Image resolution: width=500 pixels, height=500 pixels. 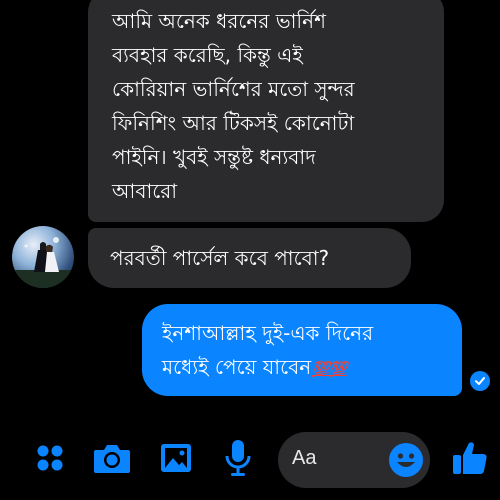 I want to click on image-icon, so click(x=176, y=458).